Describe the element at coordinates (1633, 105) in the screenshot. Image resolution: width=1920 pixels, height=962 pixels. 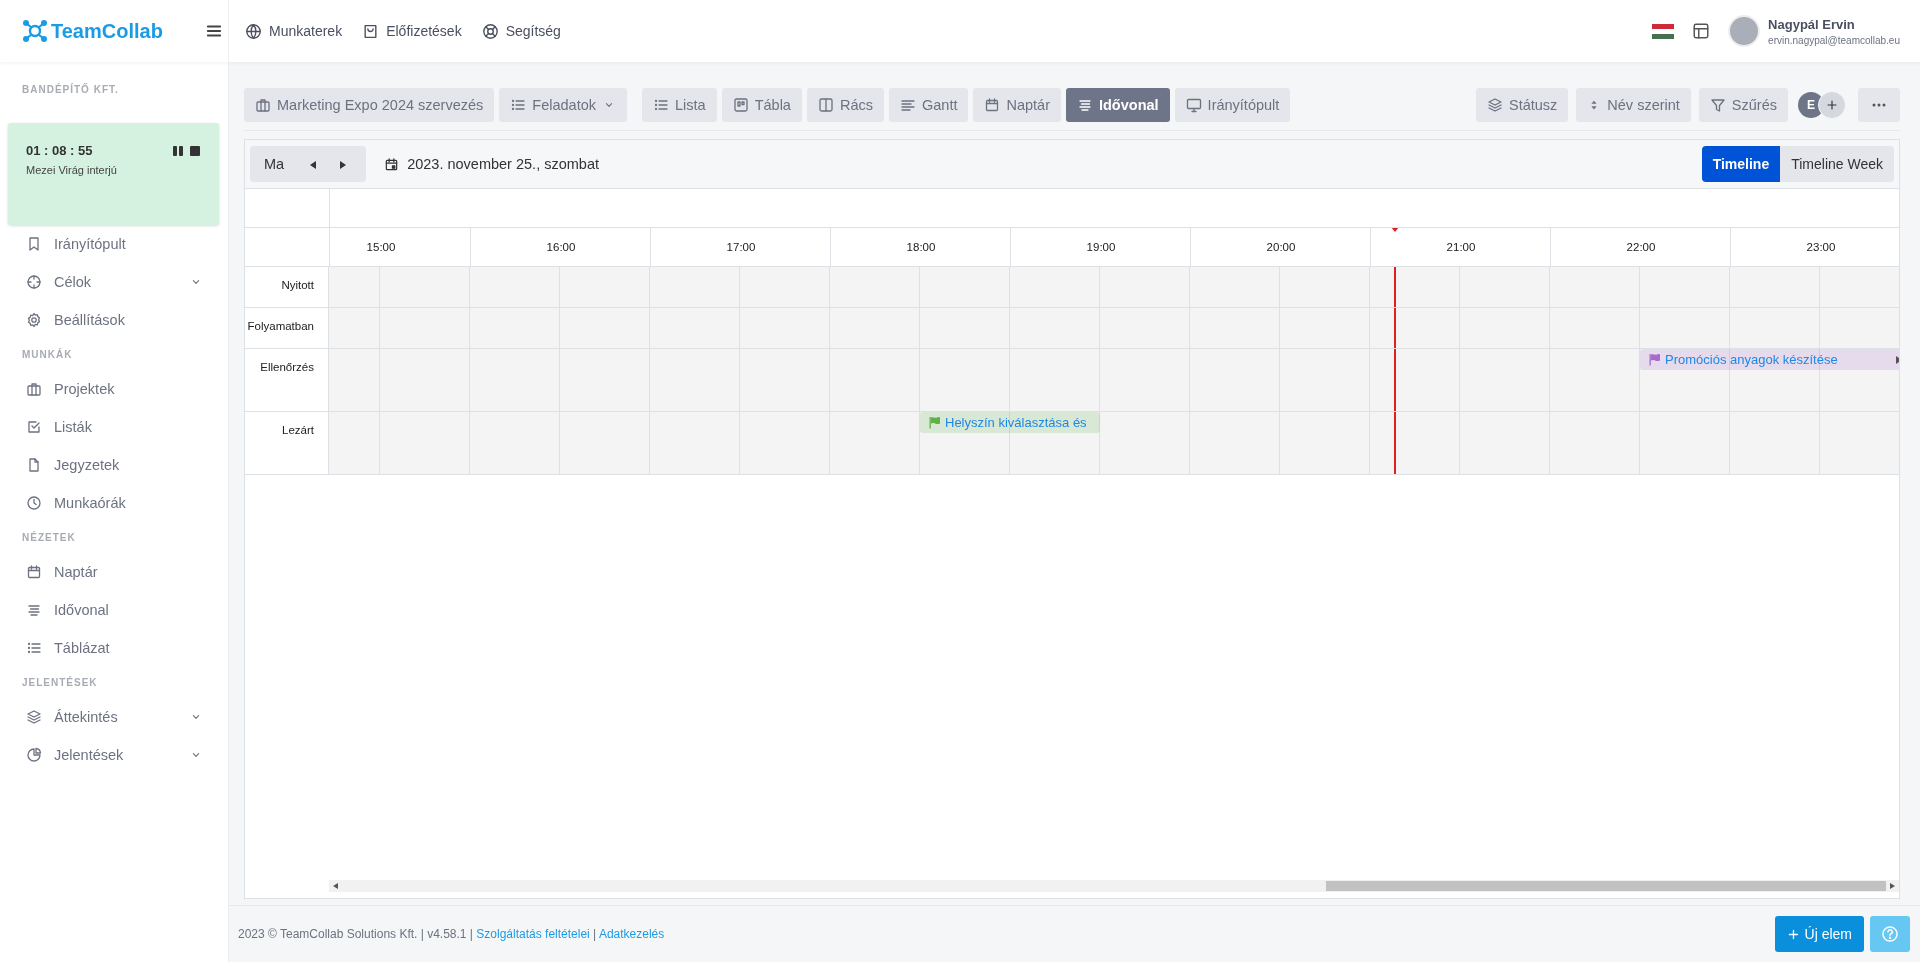
I see `toolbar-action-button: Név szerint` at that location.